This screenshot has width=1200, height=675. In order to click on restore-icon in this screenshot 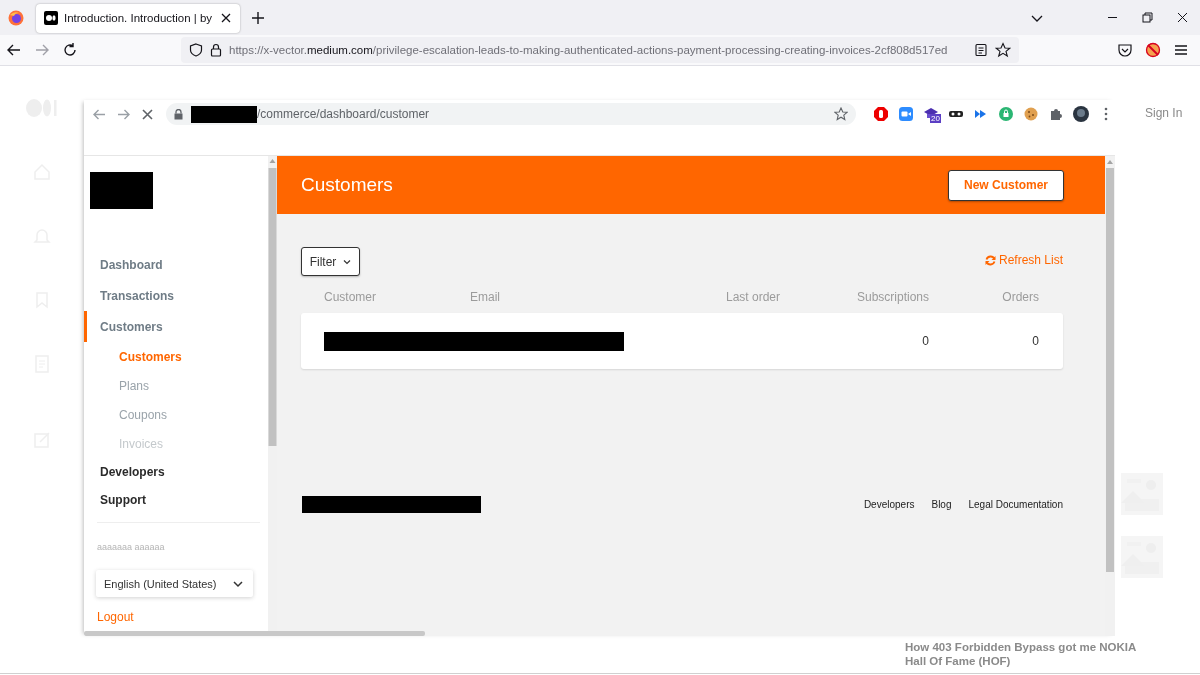, I will do `click(1147, 17)`.